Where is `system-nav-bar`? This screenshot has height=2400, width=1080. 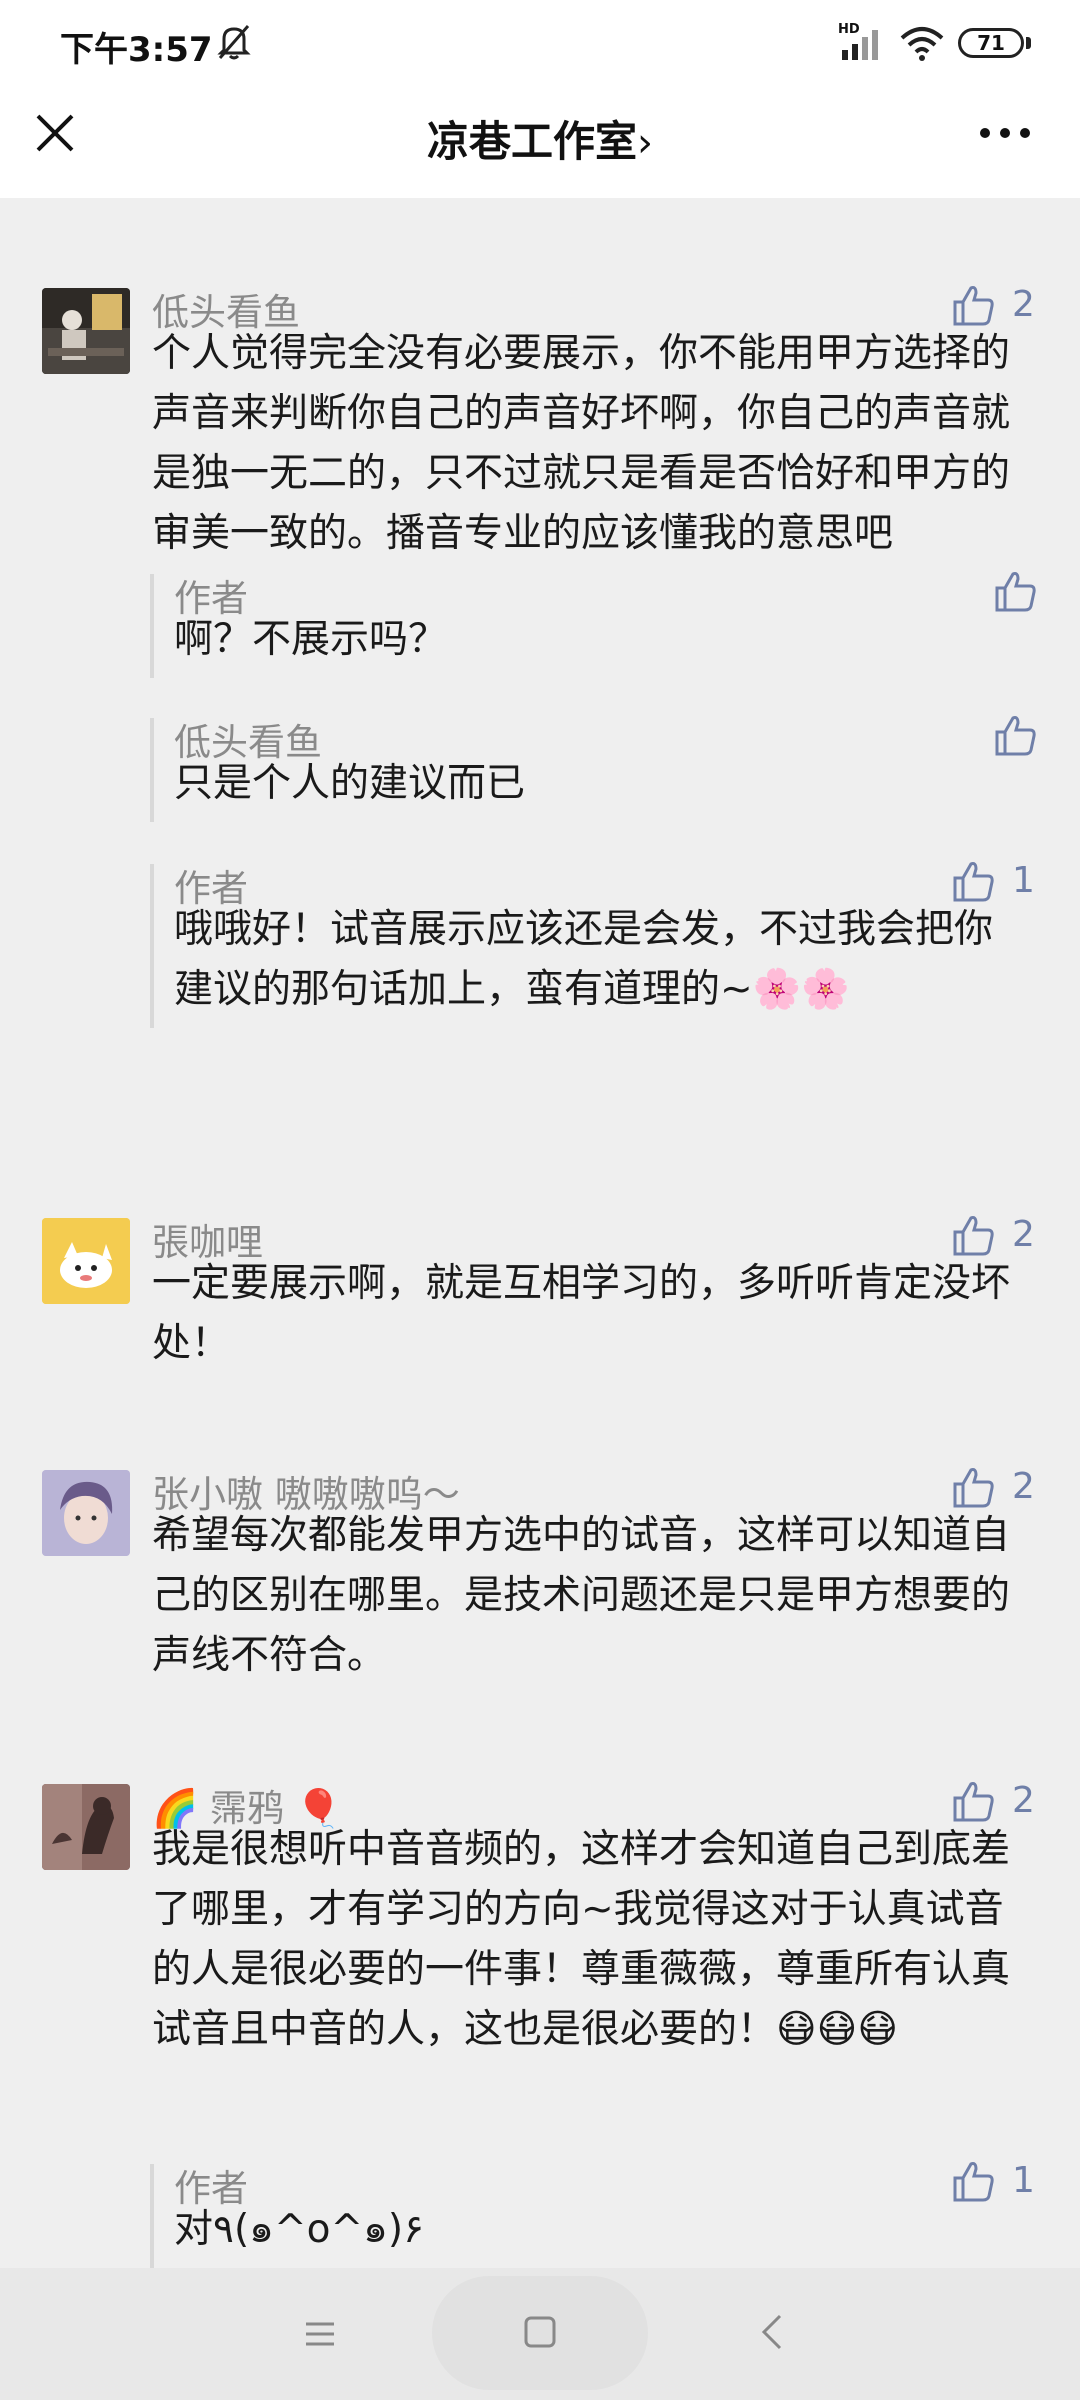 system-nav-bar is located at coordinates (540, 2334).